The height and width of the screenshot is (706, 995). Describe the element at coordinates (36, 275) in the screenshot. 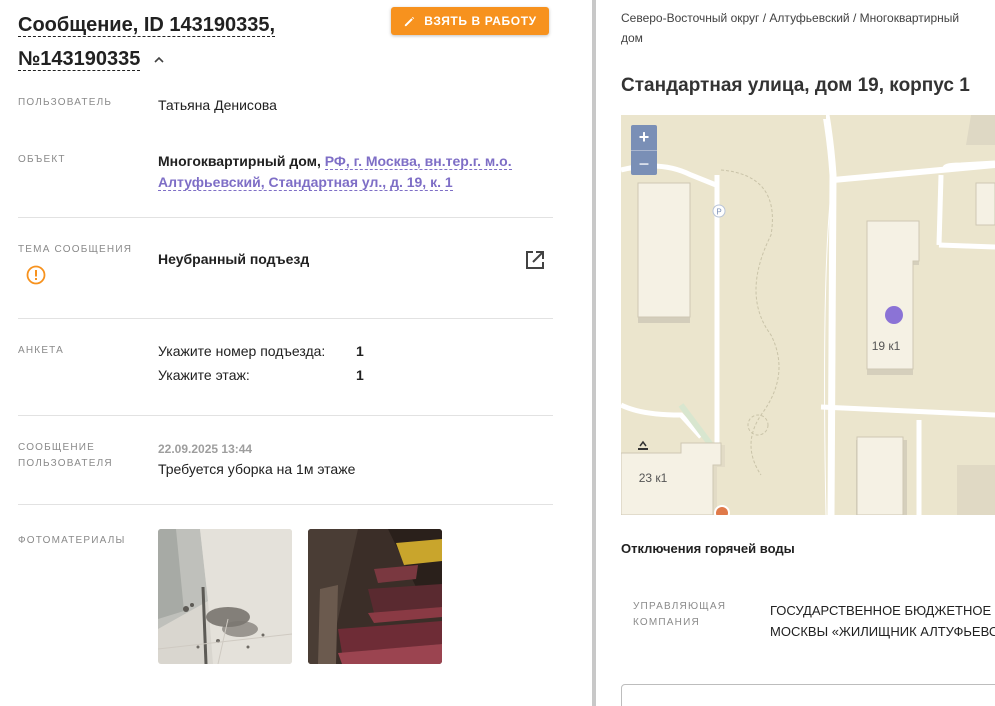

I see `warning-icon` at that location.